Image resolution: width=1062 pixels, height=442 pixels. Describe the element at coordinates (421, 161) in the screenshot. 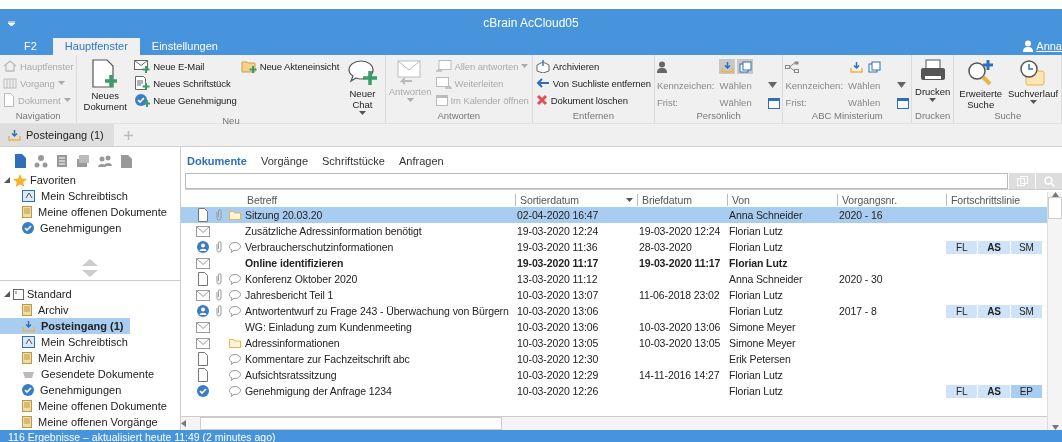

I see `content-tab: Anfragen` at that location.